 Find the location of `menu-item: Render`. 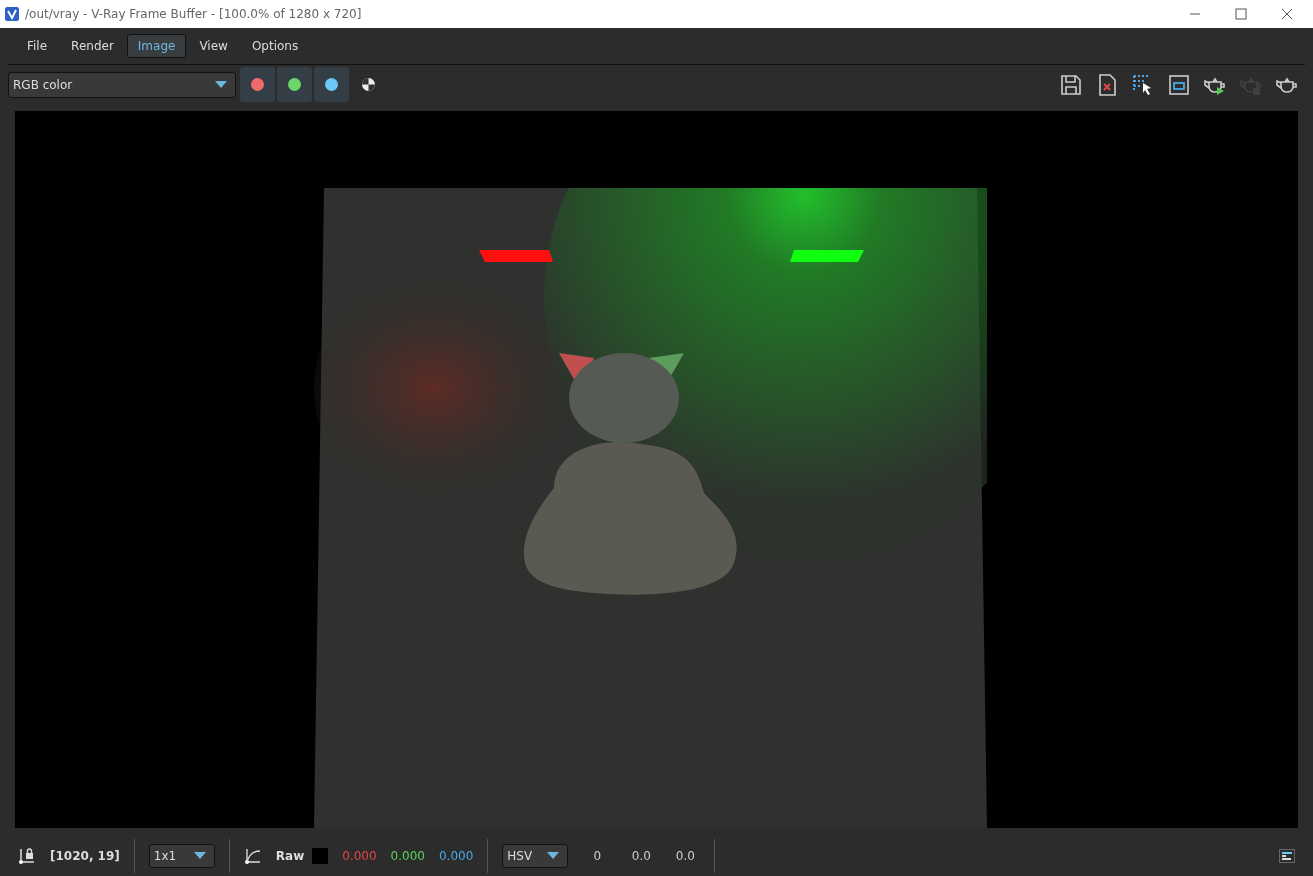

menu-item: Render is located at coordinates (92, 45).